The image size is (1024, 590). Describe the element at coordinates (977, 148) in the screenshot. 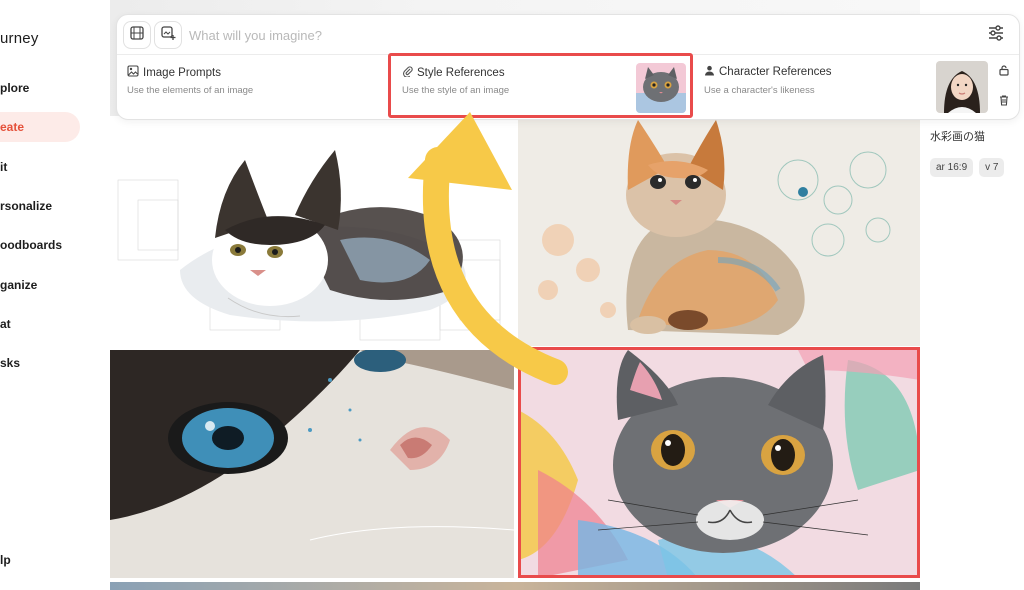

I see `image-details: 水彩画の猫 ar 16:9 v 7` at that location.